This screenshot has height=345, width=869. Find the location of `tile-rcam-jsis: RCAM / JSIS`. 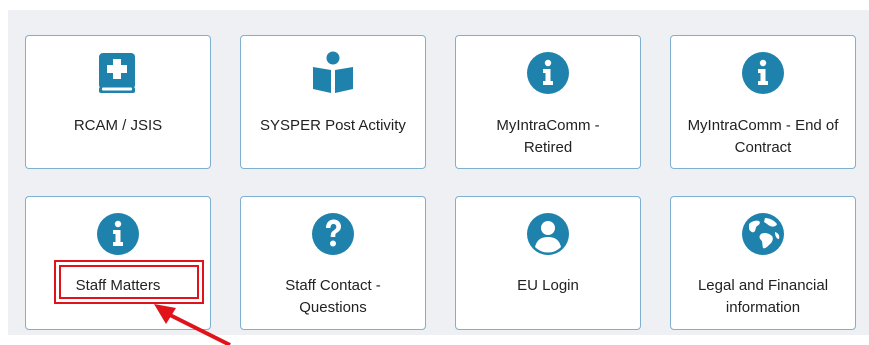

tile-rcam-jsis: RCAM / JSIS is located at coordinates (118, 102).